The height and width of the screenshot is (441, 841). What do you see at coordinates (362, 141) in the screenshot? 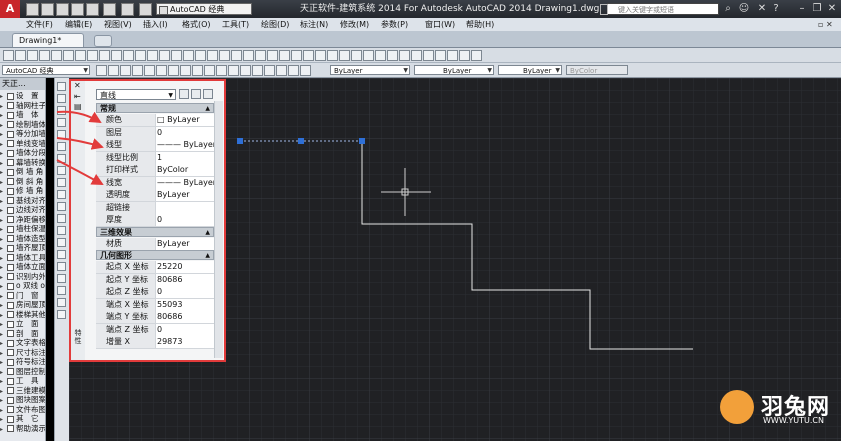
I see `grip-end` at bounding box center [362, 141].